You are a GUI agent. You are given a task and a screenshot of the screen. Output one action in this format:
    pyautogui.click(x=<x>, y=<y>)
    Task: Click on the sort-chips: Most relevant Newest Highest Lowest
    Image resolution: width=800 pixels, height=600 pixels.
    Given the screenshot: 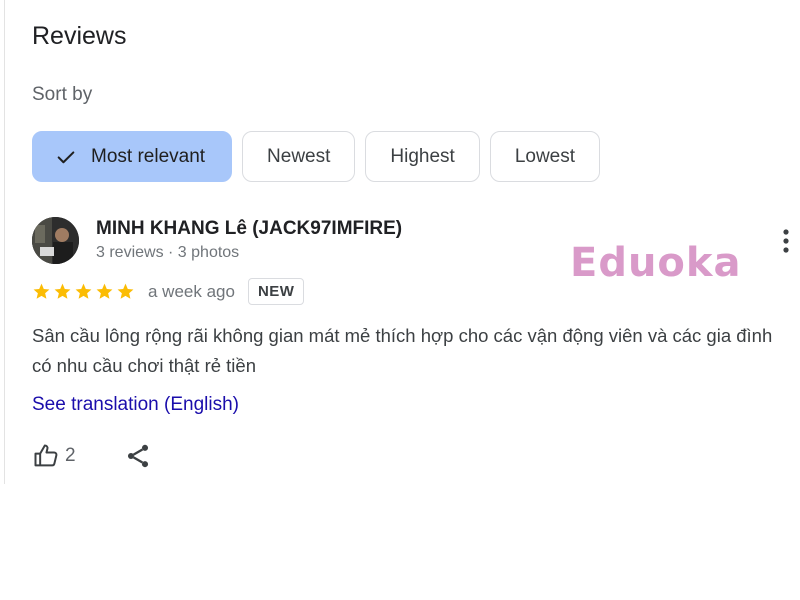 What is the action you would take?
    pyautogui.click(x=316, y=156)
    